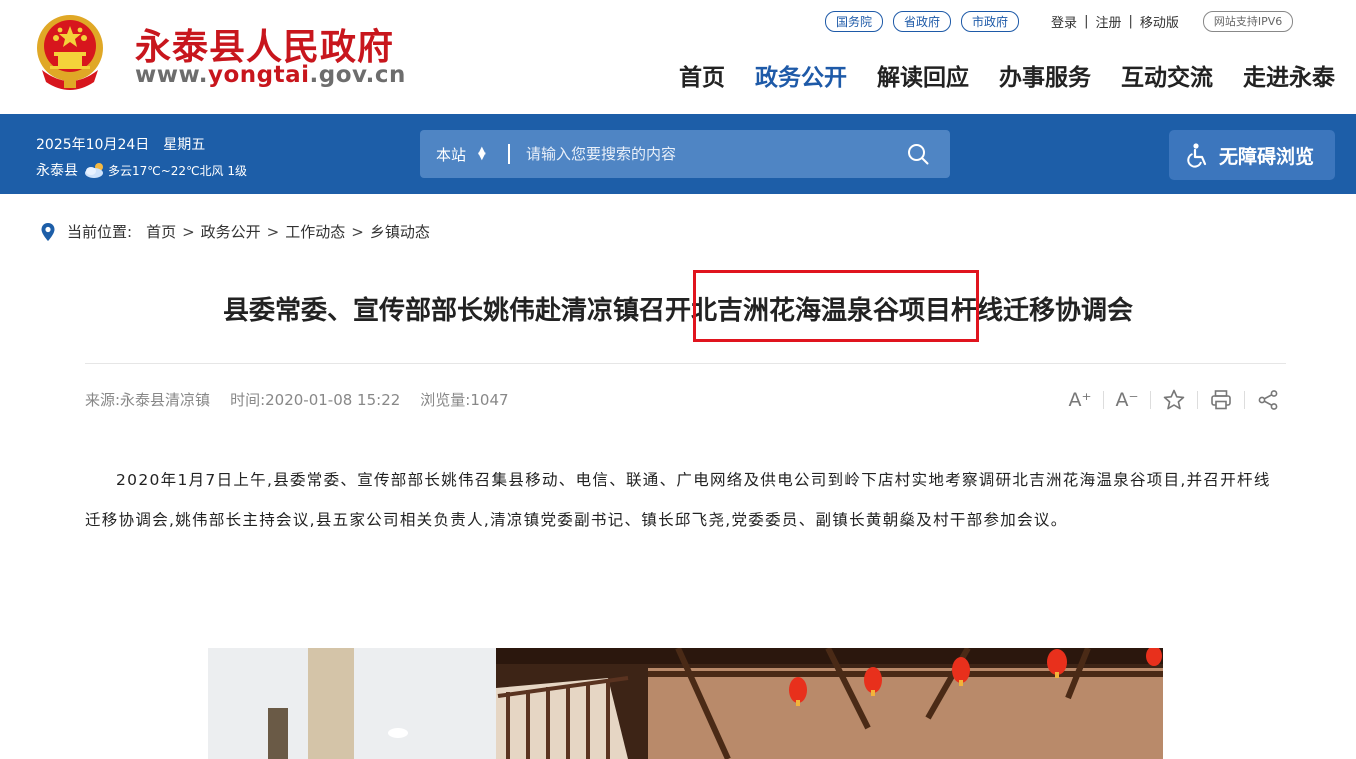  Describe the element at coordinates (93, 145) in the screenshot. I see `date-text: 2025年10月24日` at that location.